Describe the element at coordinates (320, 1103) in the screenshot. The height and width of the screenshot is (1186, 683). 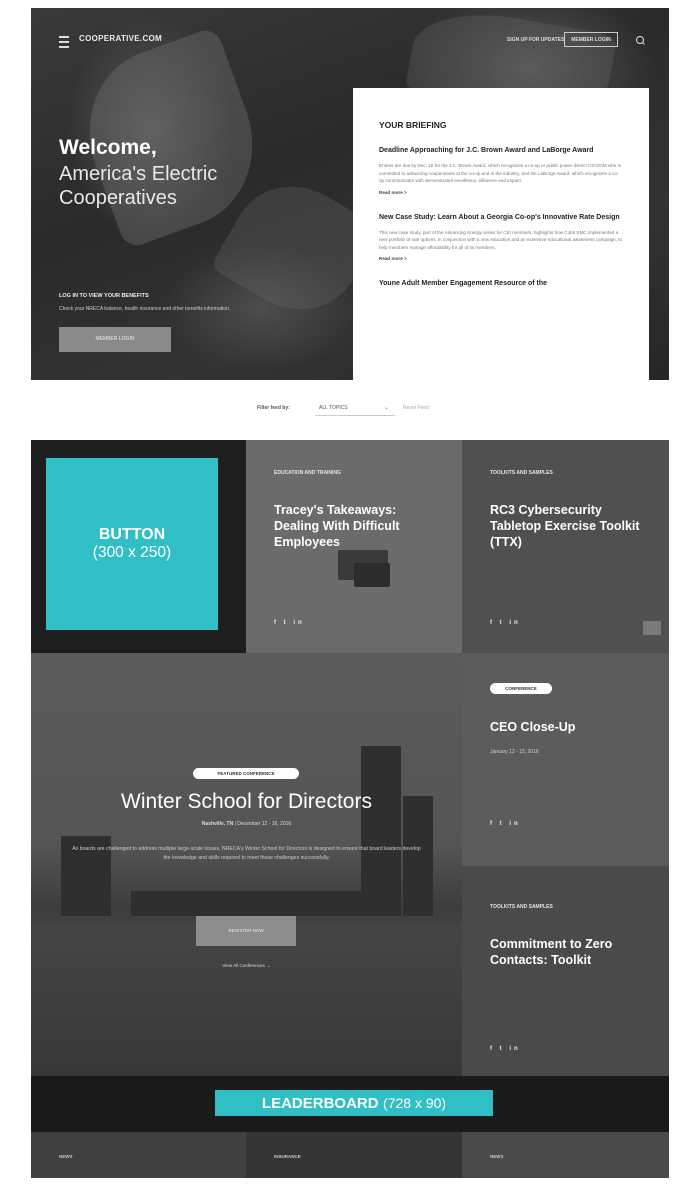
I see `leaderboard-label: LEADERBOARD` at that location.